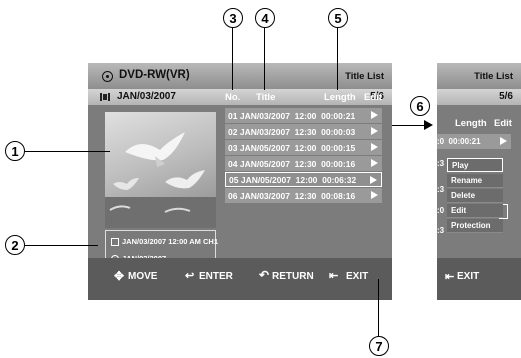  I want to click on current-date: JAN/03/2007, so click(146, 96).